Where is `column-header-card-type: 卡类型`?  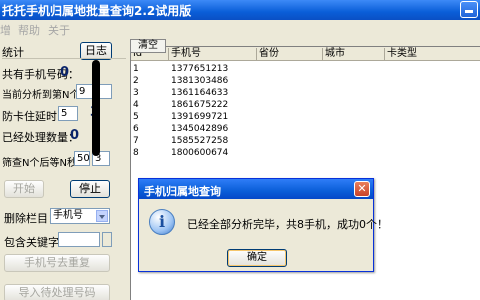 column-header-card-type: 卡类型 is located at coordinates (432, 54).